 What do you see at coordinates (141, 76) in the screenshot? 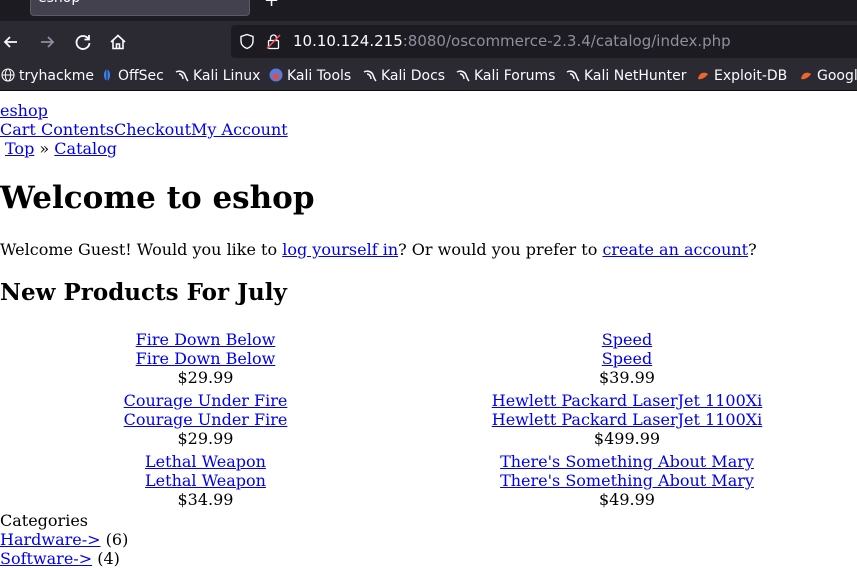
I see `bookmark-label: OffSec` at bounding box center [141, 76].